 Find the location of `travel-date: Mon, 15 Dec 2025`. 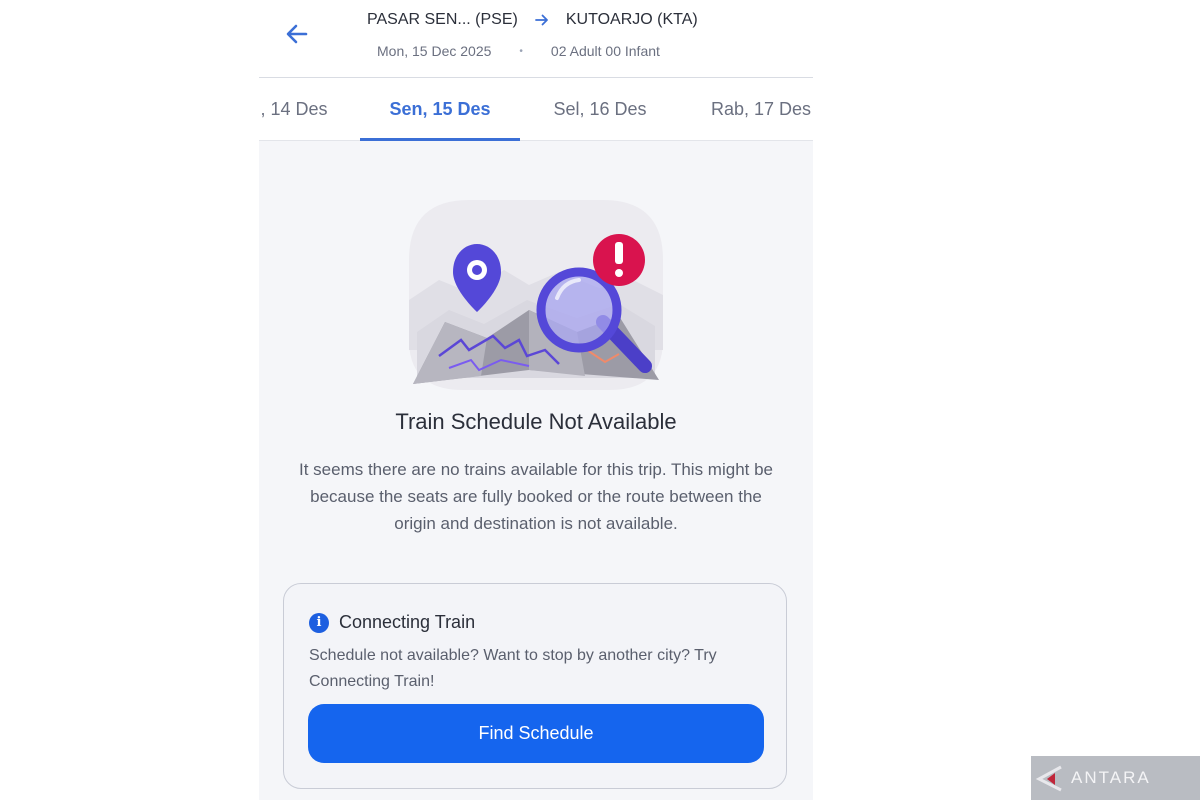

travel-date: Mon, 15 Dec 2025 is located at coordinates (434, 51).